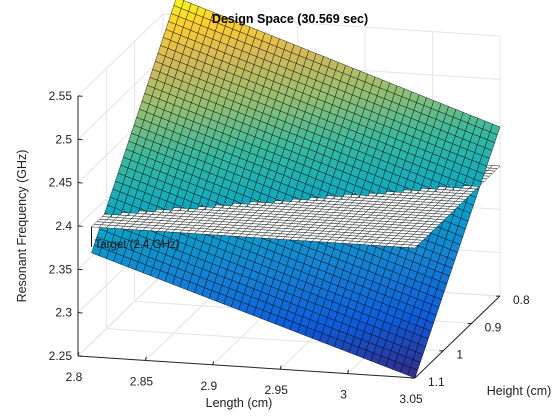 The height and width of the screenshot is (420, 560). What do you see at coordinates (343, 395) in the screenshot?
I see `x-tick-label: 3` at bounding box center [343, 395].